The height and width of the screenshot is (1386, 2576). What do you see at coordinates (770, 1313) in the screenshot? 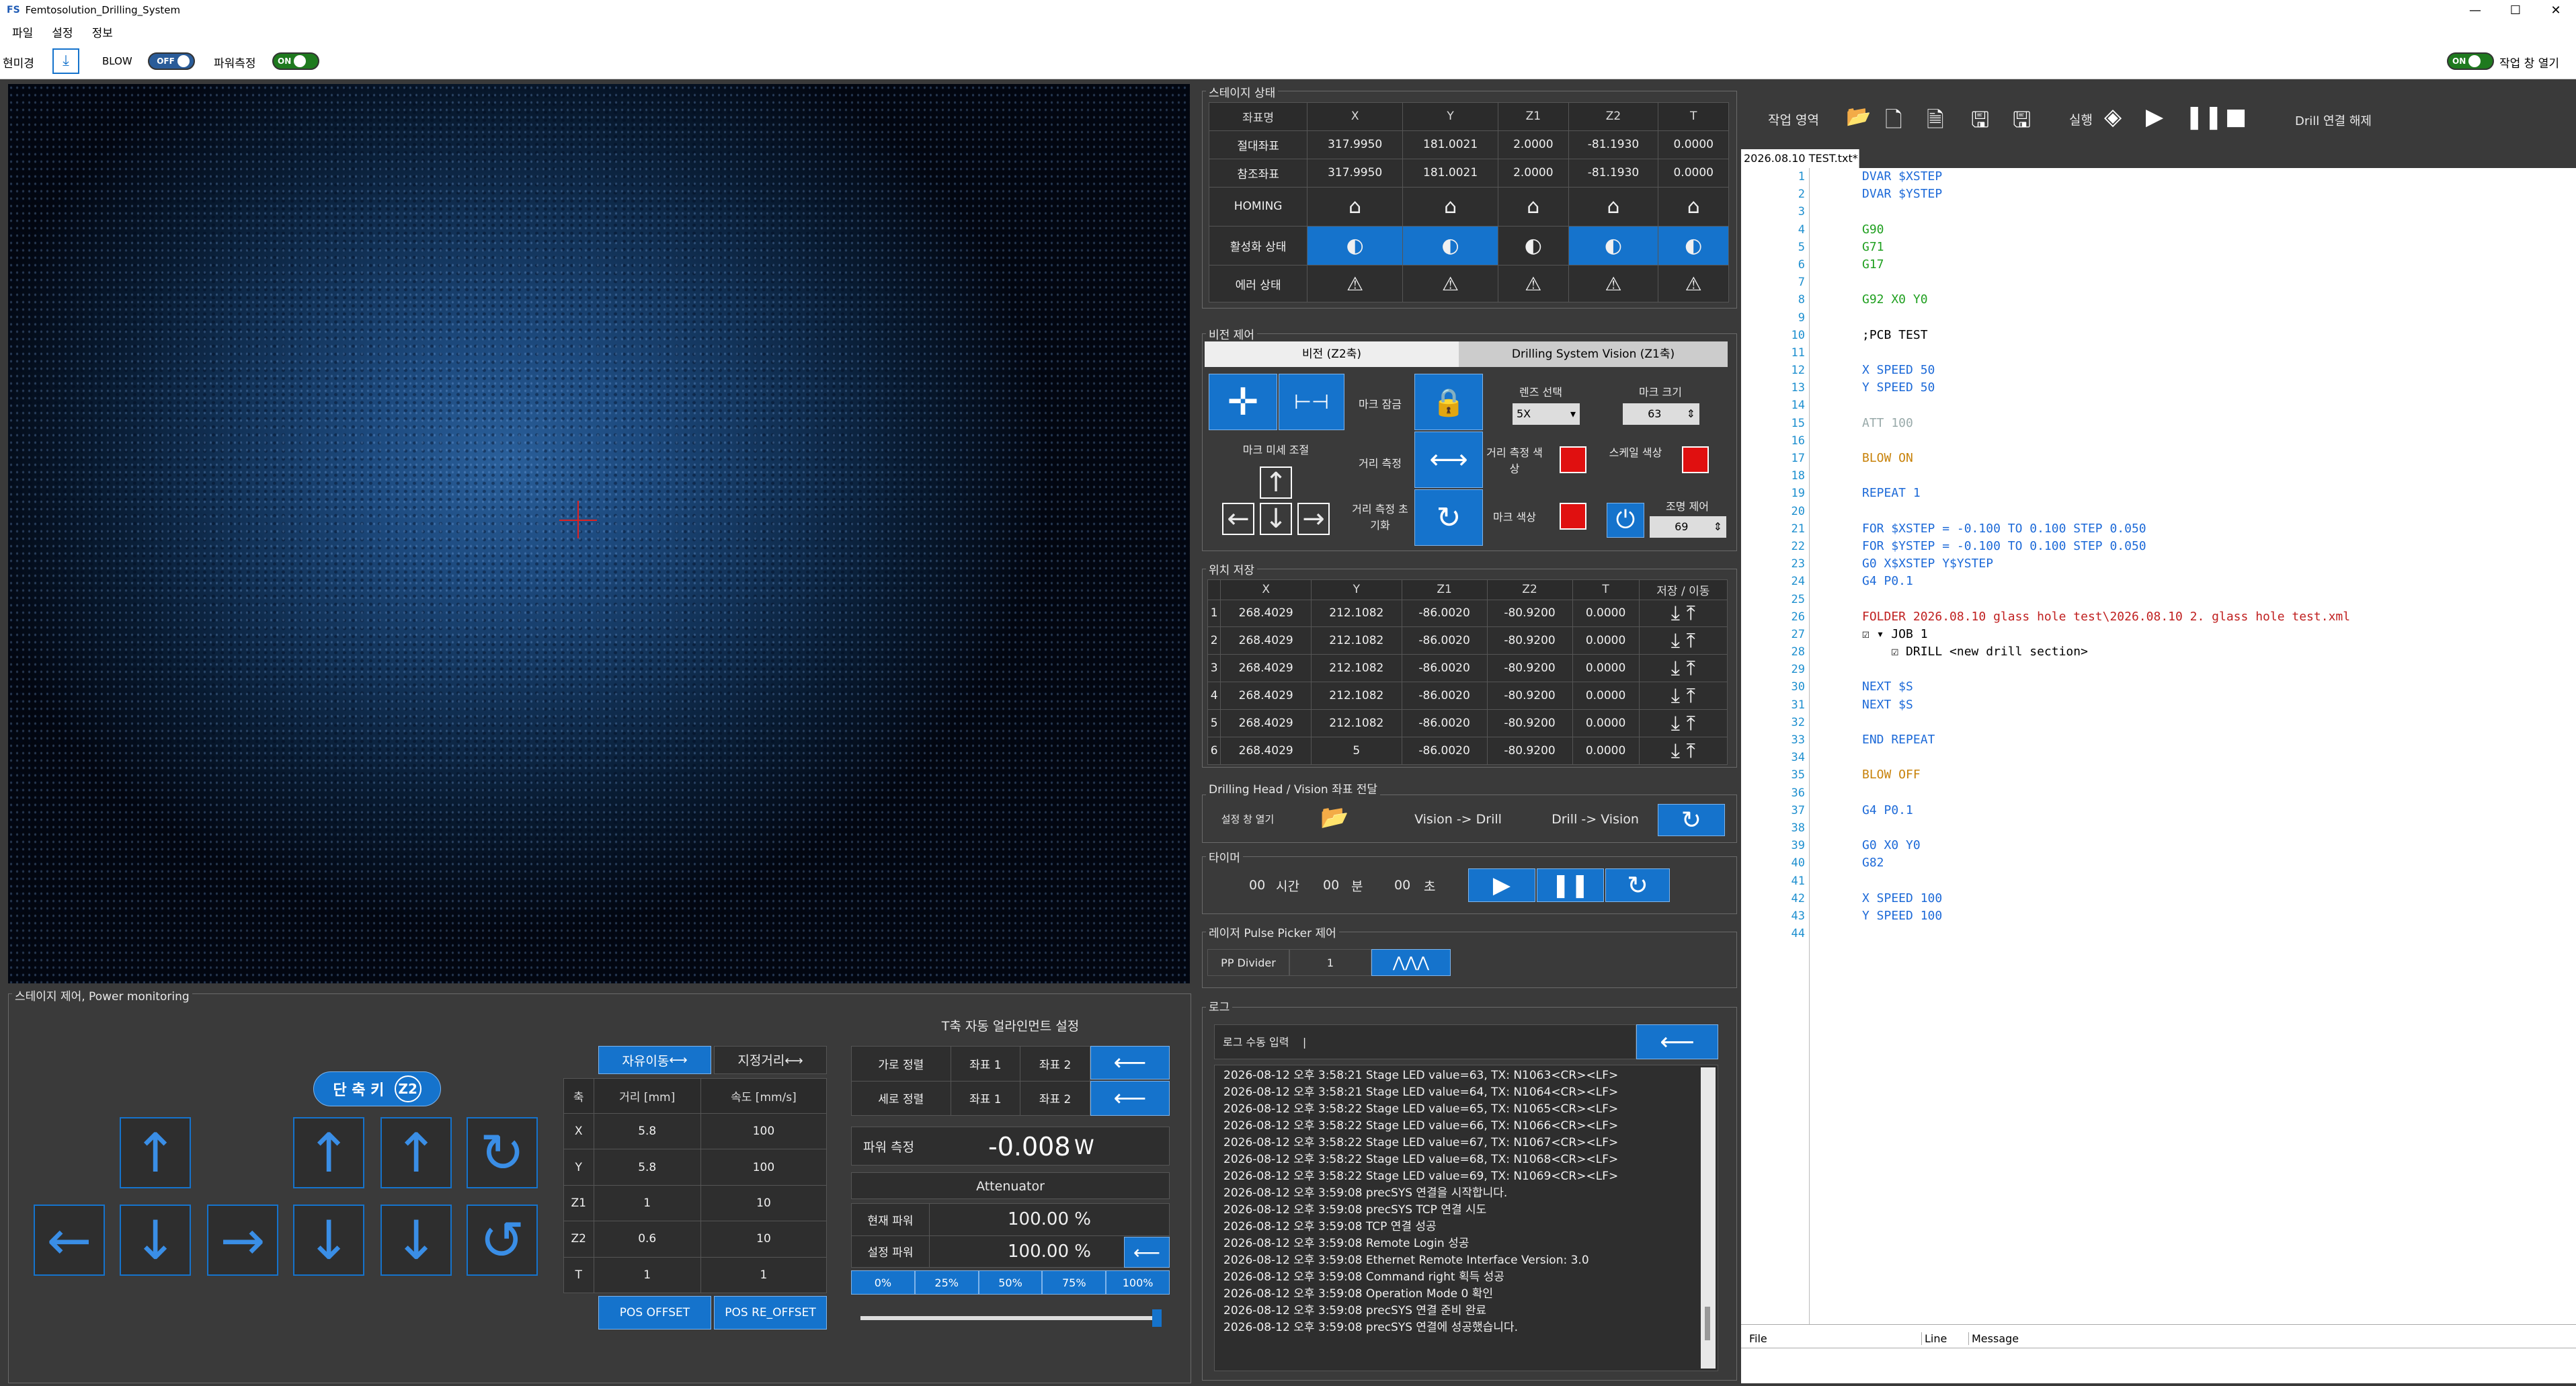
I see `pos-reoffset-button: POS RE_OFFSET` at bounding box center [770, 1313].